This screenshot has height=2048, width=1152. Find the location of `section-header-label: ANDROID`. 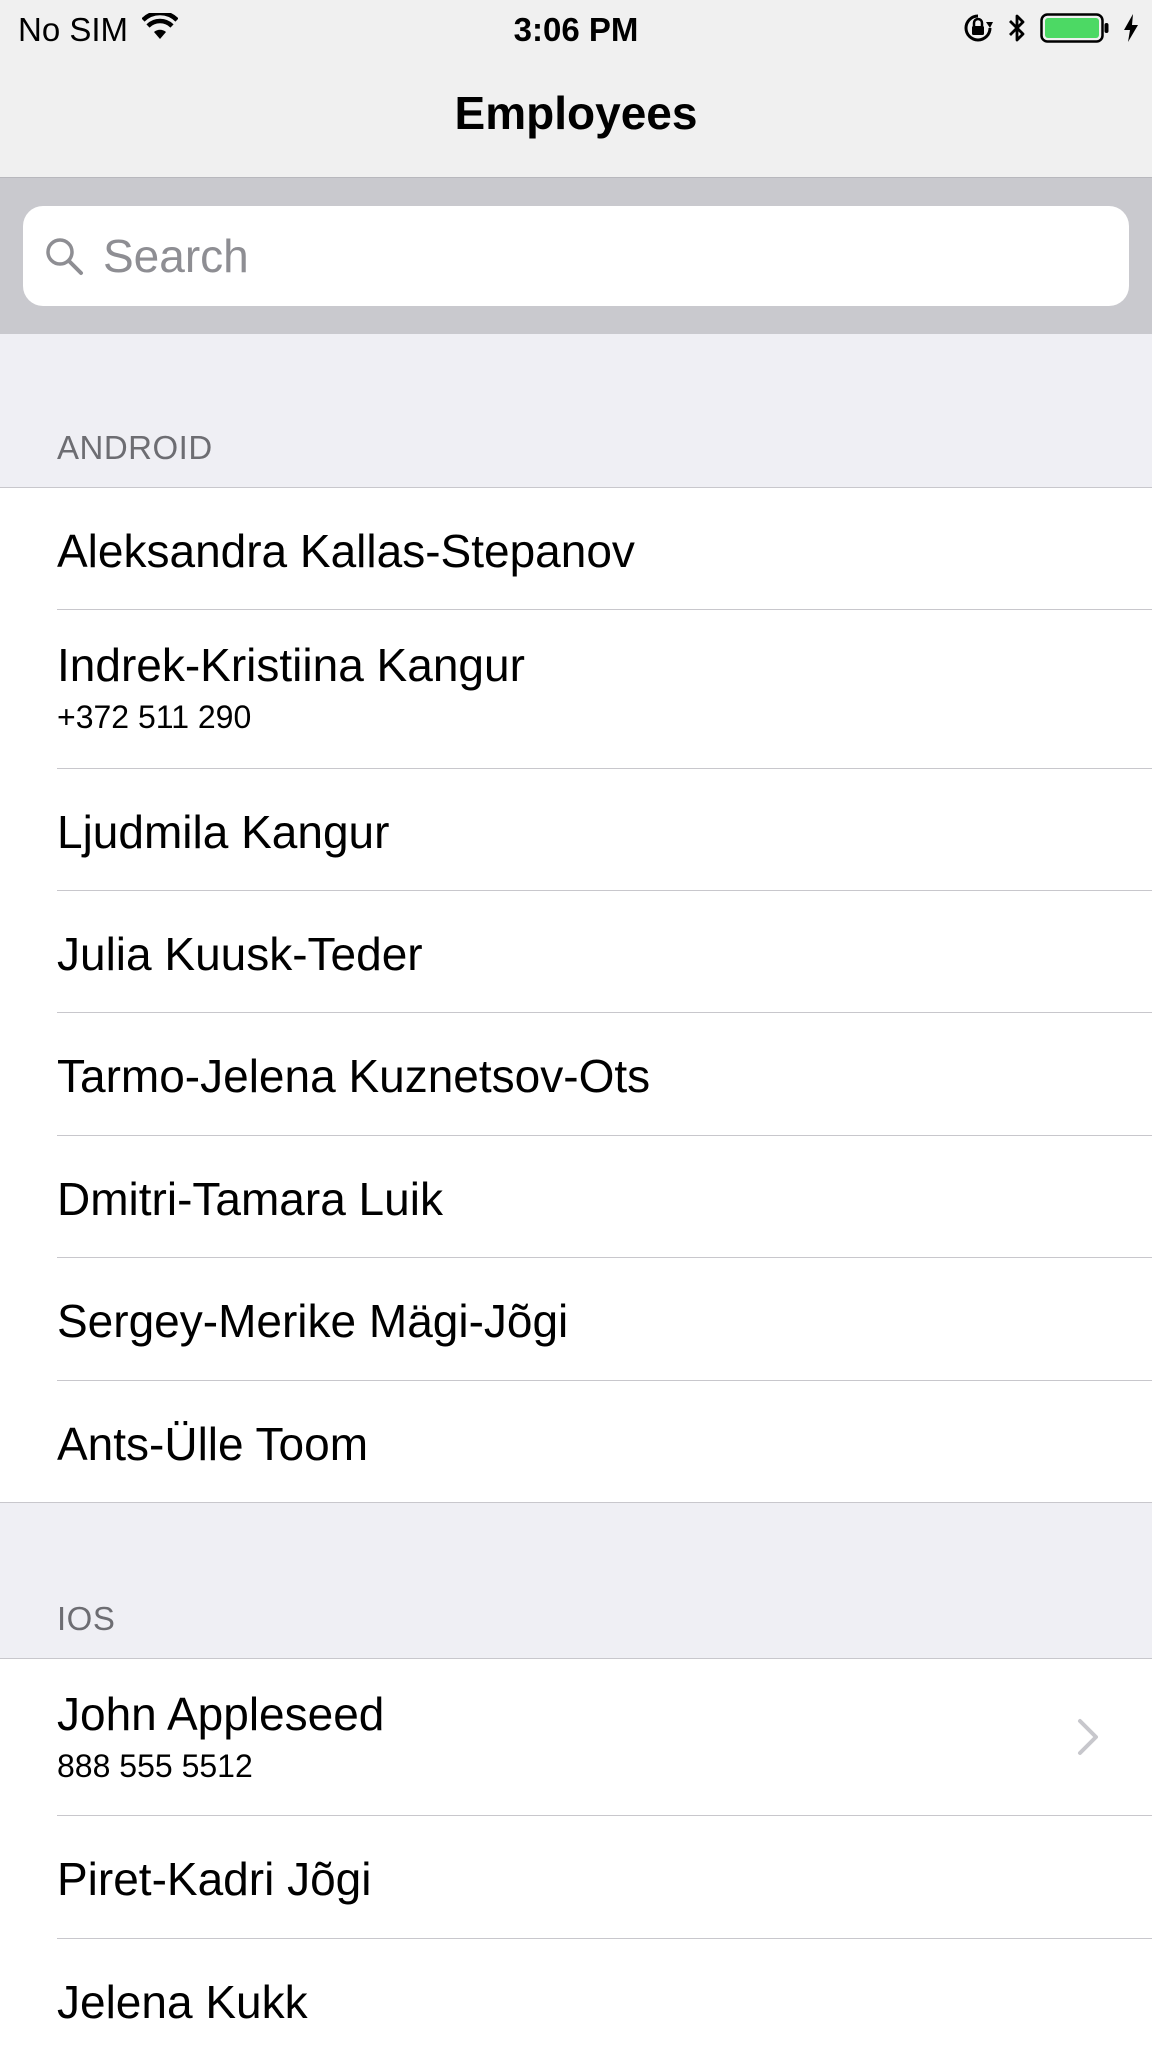

section-header-label: ANDROID is located at coordinates (135, 447).